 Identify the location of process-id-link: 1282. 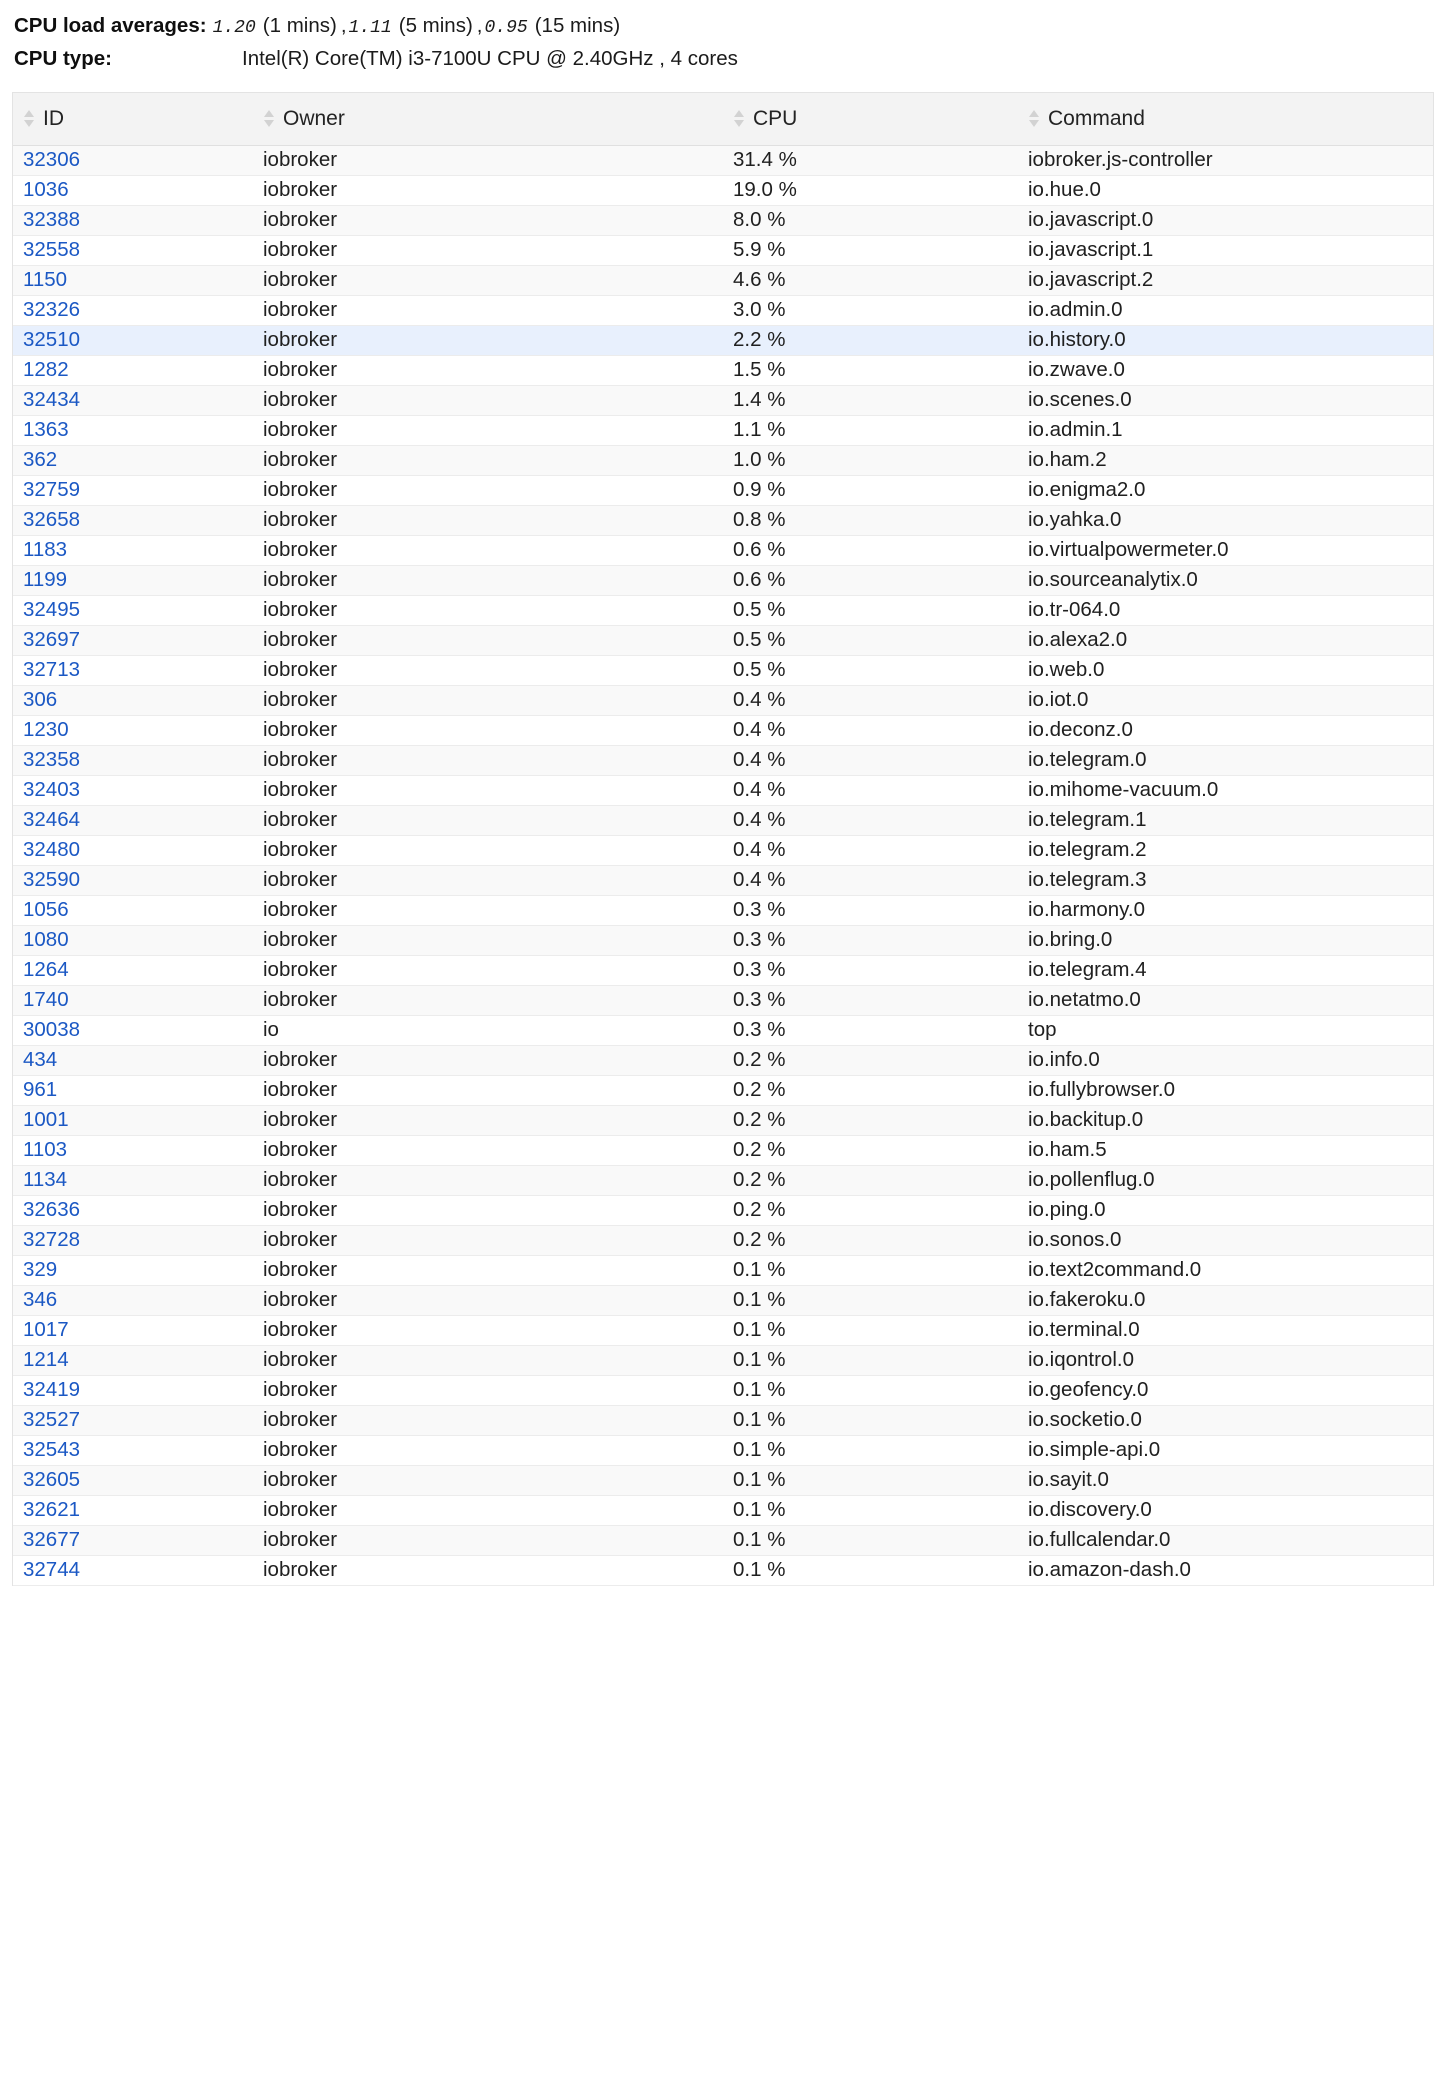
(133, 370).